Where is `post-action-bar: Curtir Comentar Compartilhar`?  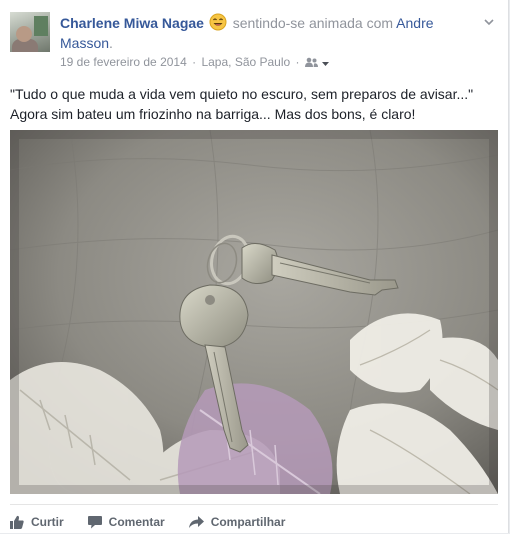
post-action-bar: Curtir Comentar Compartilhar is located at coordinates (159, 522).